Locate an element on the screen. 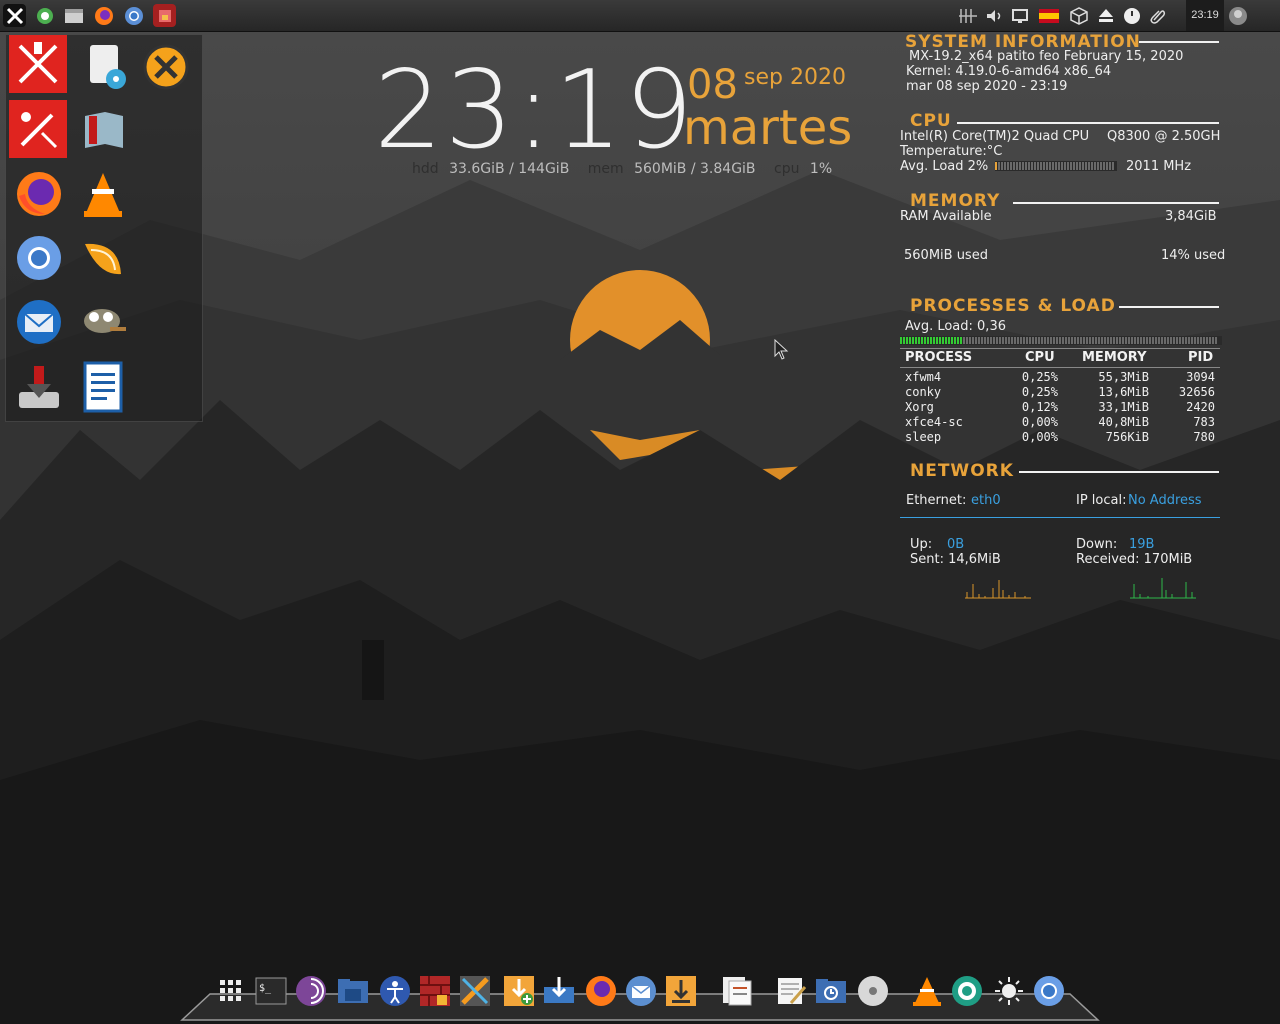  terminal-icon: $_ is located at coordinates (271, 991).